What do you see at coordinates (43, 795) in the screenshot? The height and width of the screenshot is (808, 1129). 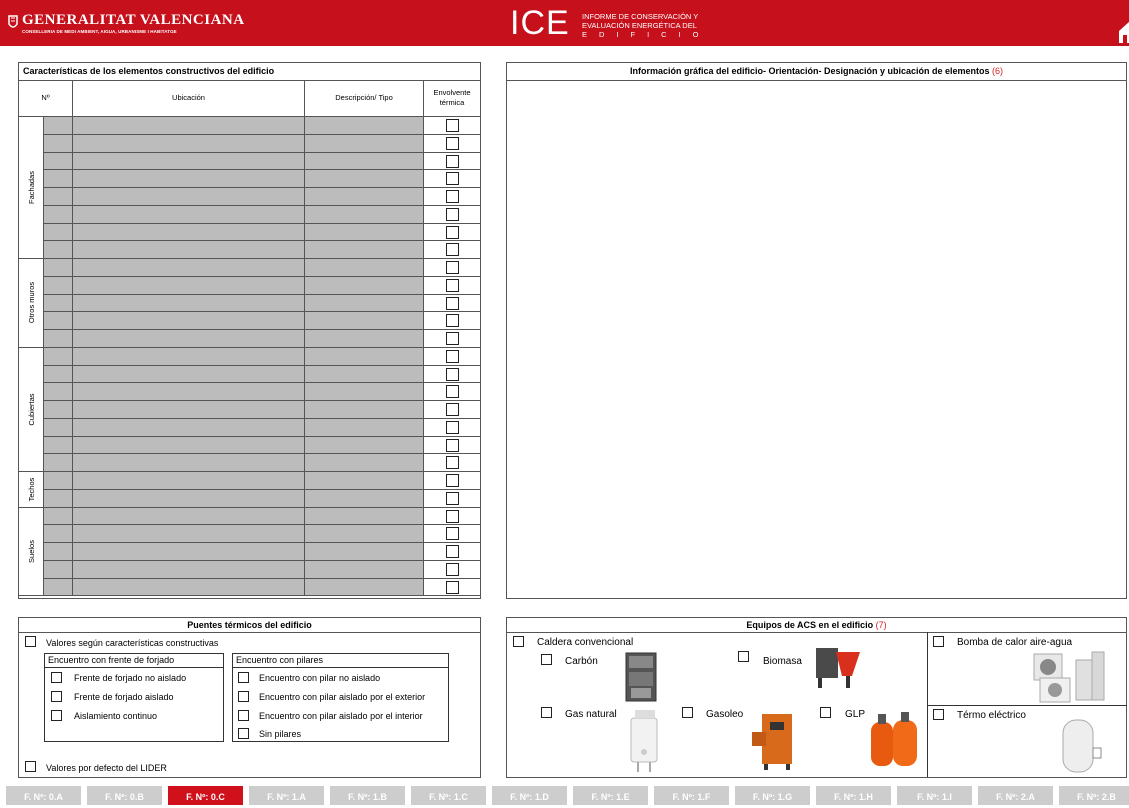 I see `sheet-tab: F. Nº: 0.A` at bounding box center [43, 795].